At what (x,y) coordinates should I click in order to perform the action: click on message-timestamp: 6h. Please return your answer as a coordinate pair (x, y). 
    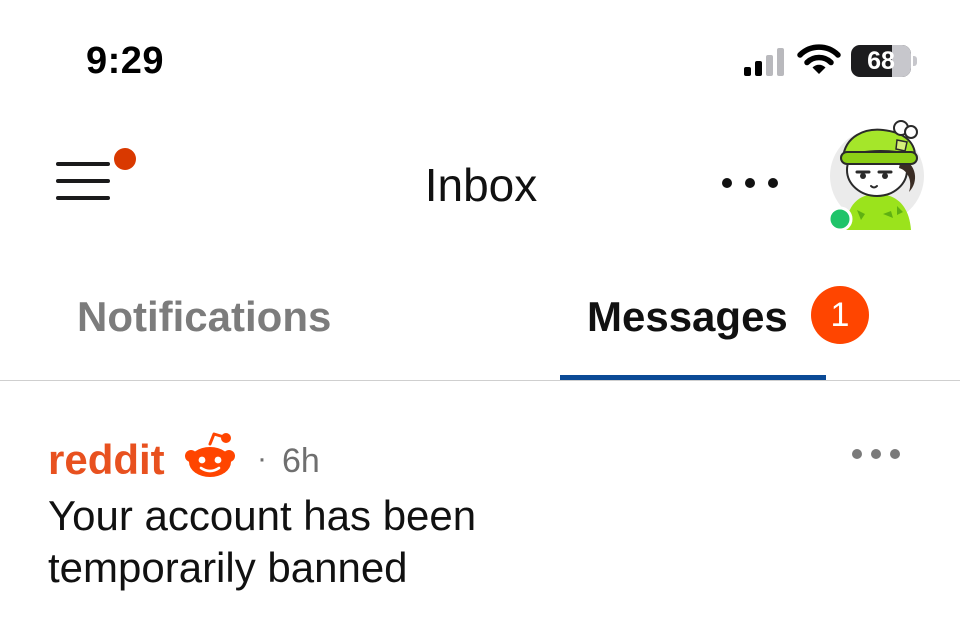
    Looking at the image, I should click on (301, 461).